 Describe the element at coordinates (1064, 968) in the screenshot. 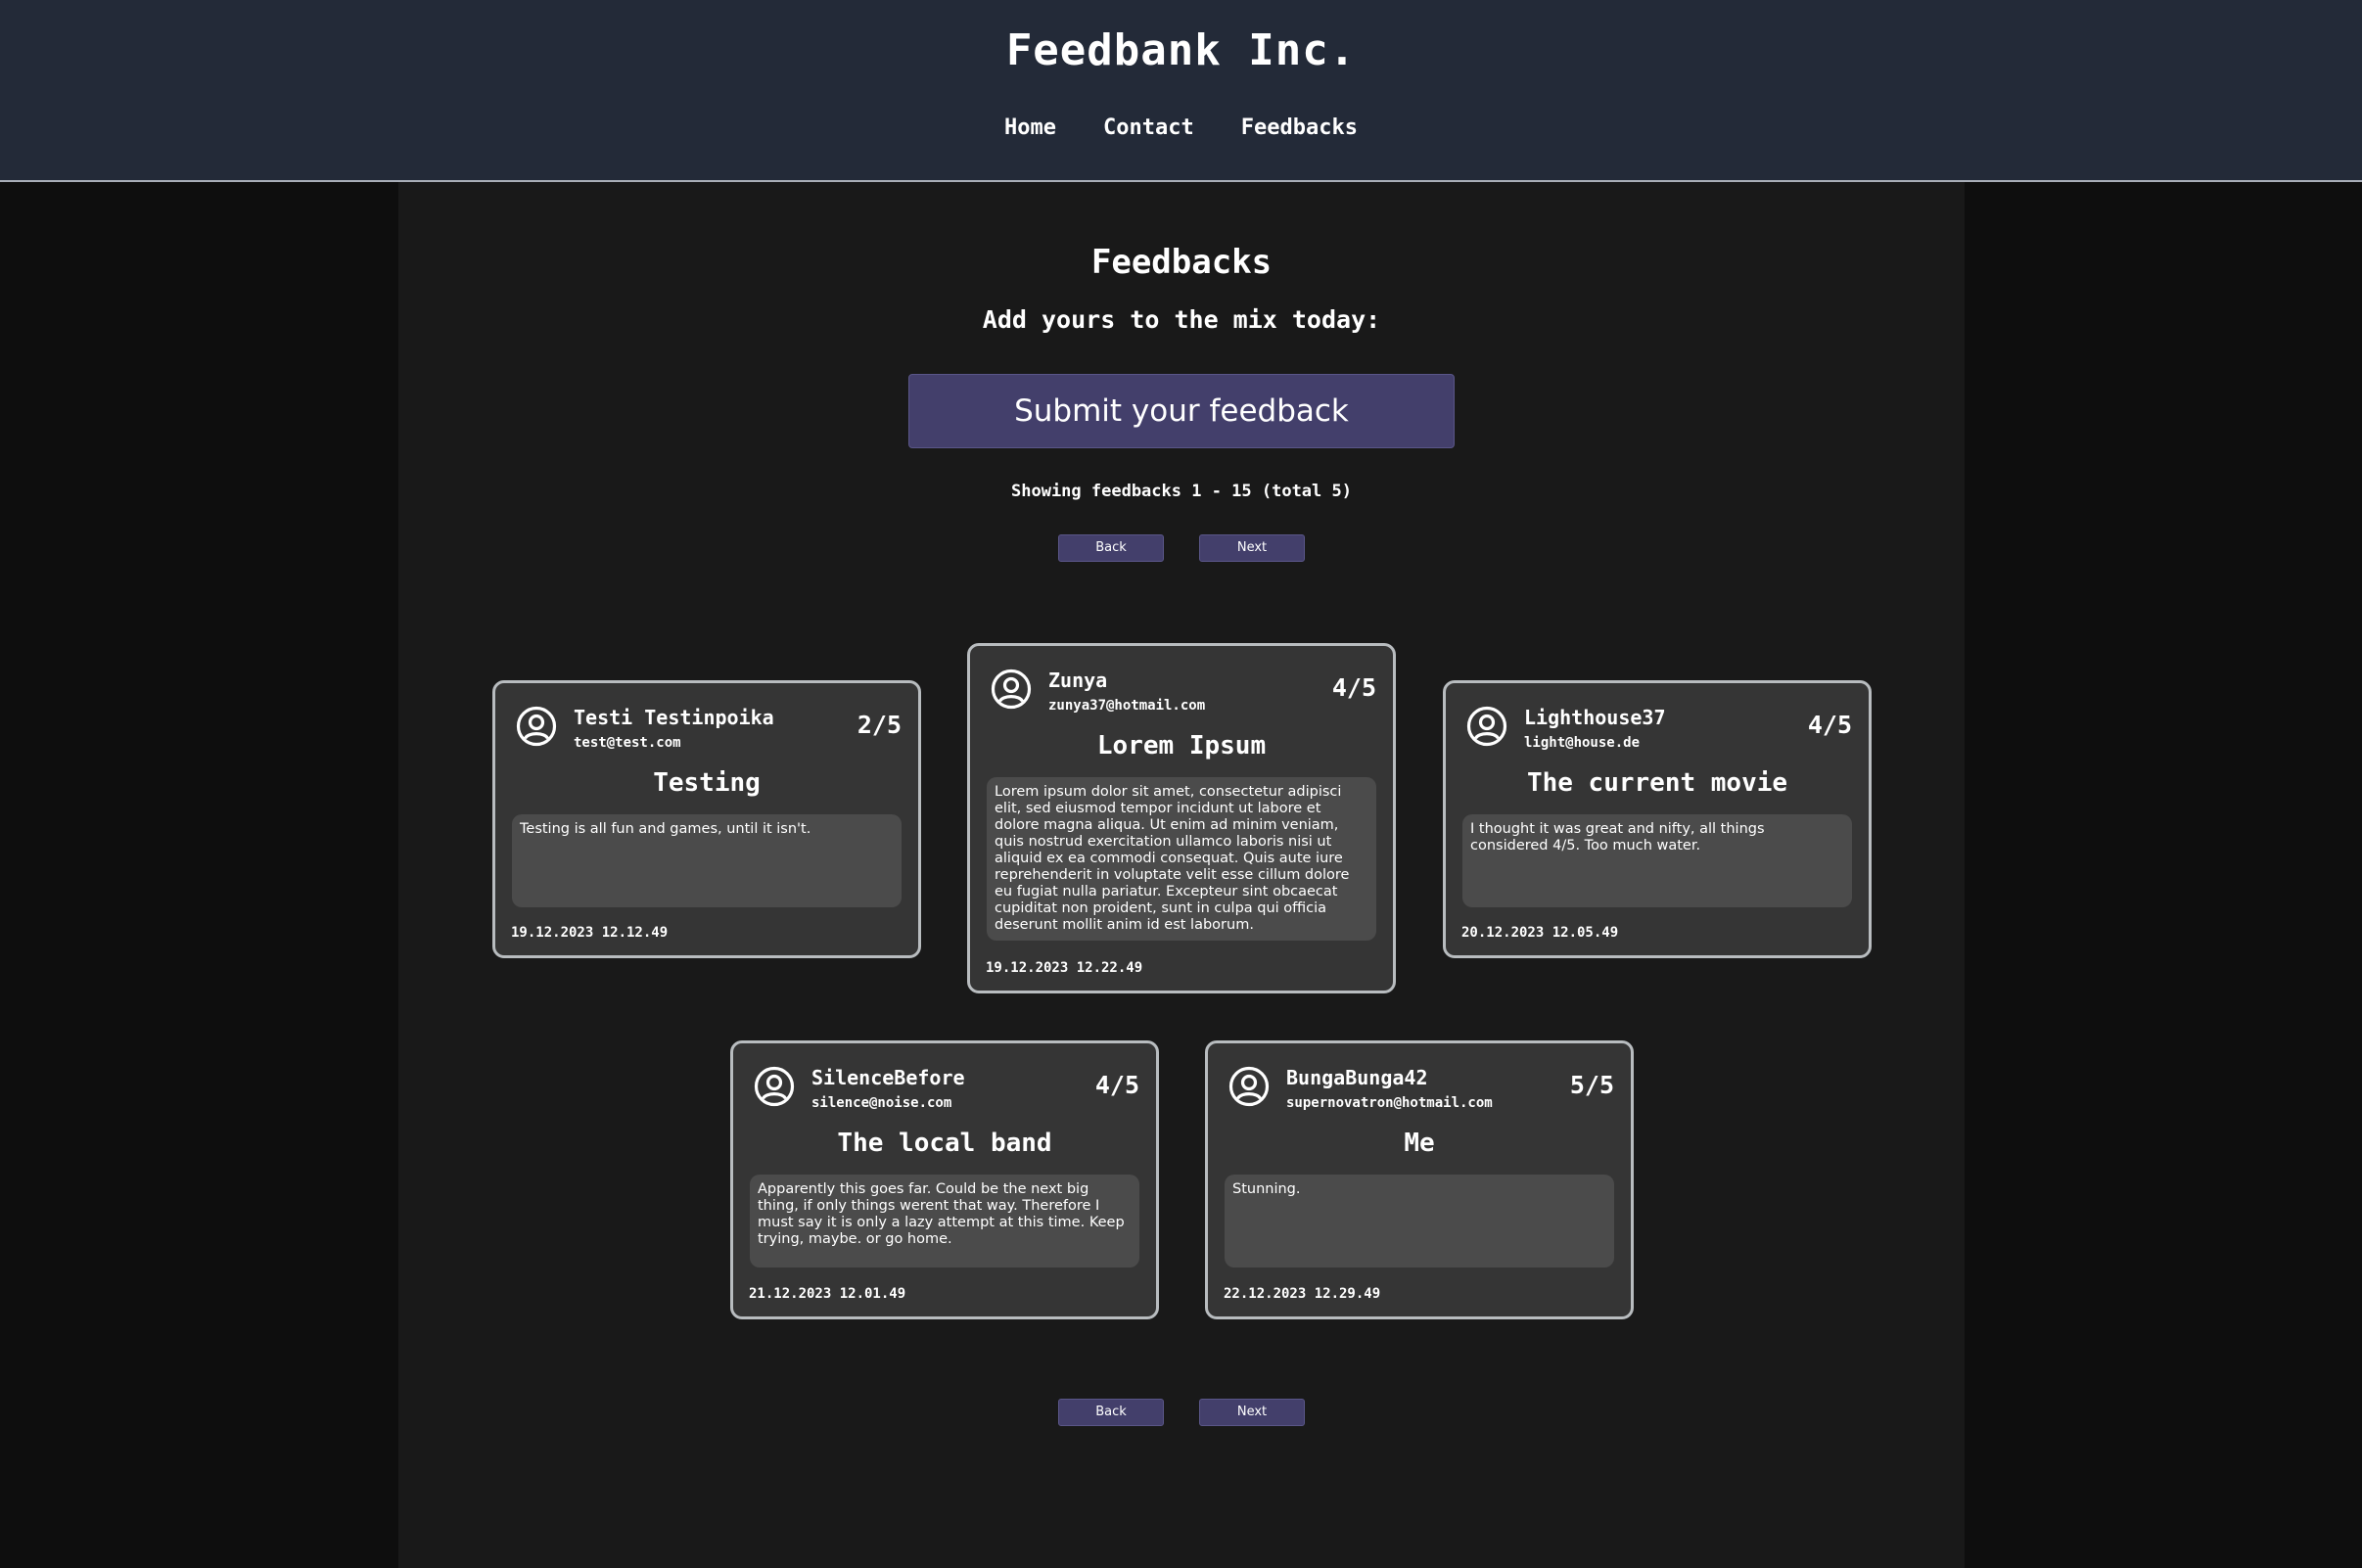

I see `feedback-date: 19.12.2023 12.22.49` at that location.